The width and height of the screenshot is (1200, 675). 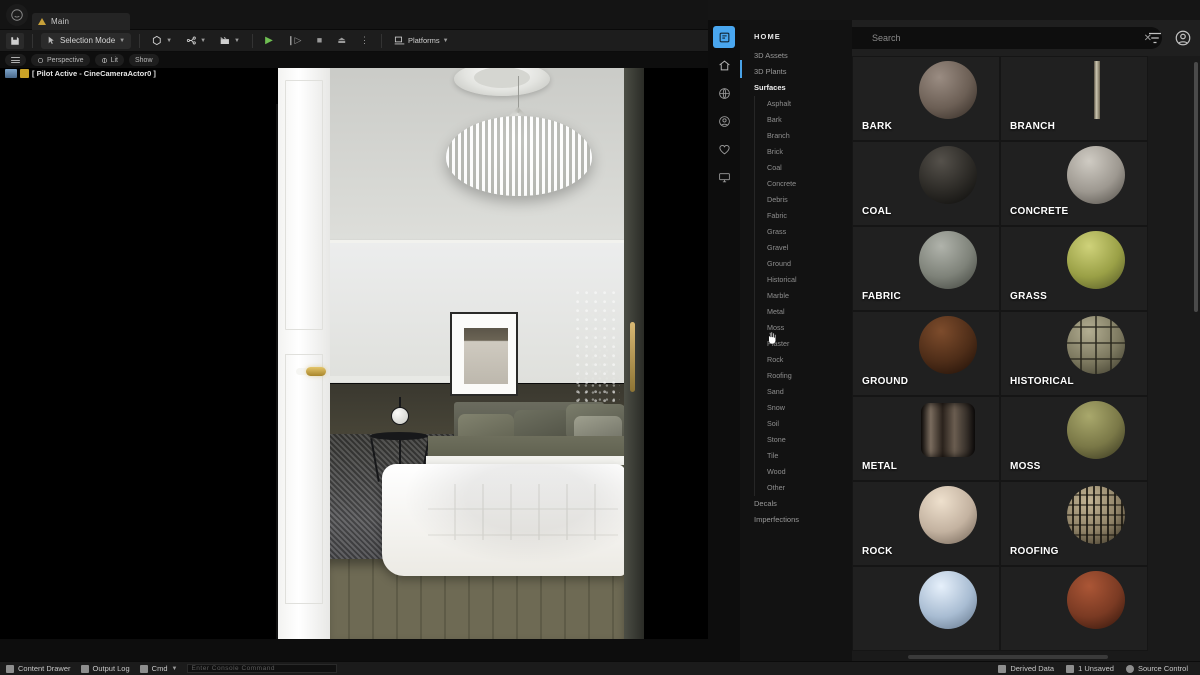 What do you see at coordinates (269, 41) in the screenshot?
I see `play-button: ▶` at bounding box center [269, 41].